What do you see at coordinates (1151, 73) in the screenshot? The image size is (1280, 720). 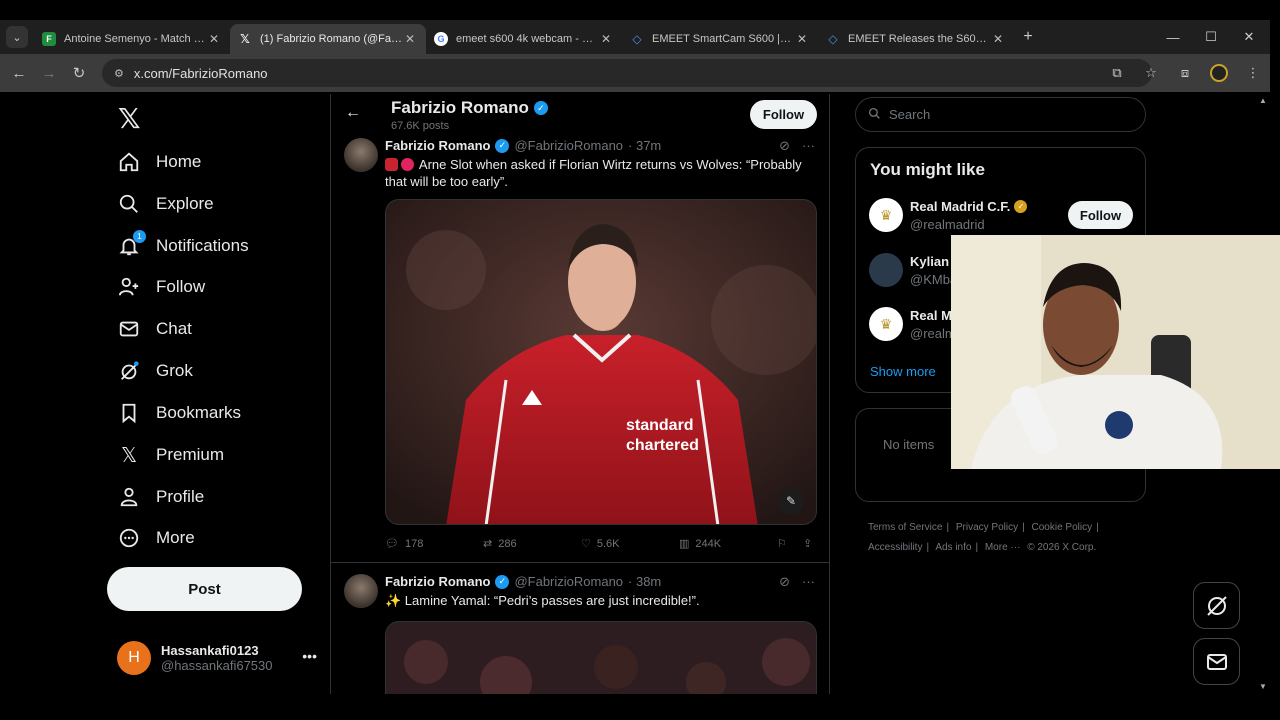 I see `bookmark-star-icon: ☆` at bounding box center [1151, 73].